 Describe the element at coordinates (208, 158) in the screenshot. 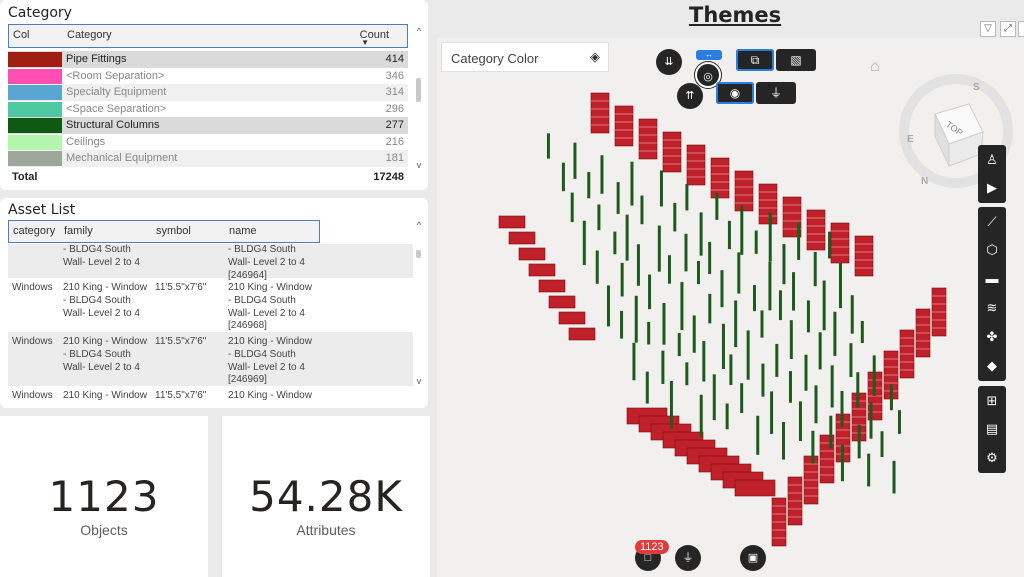

I see `table-row: Mechanical Equipment 181` at that location.